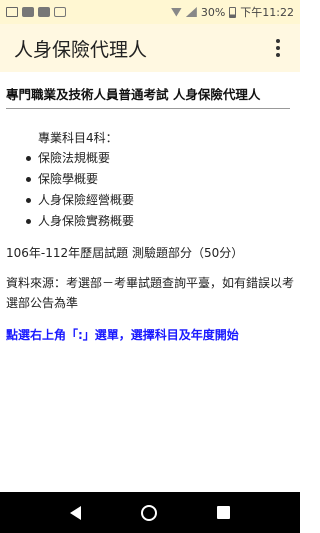 This screenshot has height=533, width=320. What do you see at coordinates (223, 512) in the screenshot?
I see `recents-icon` at bounding box center [223, 512].